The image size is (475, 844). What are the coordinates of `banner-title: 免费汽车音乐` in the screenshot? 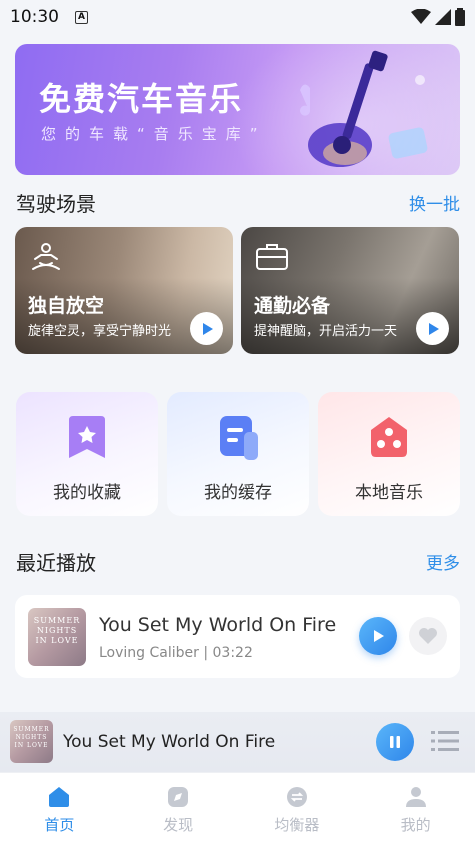 It's located at (141, 99).